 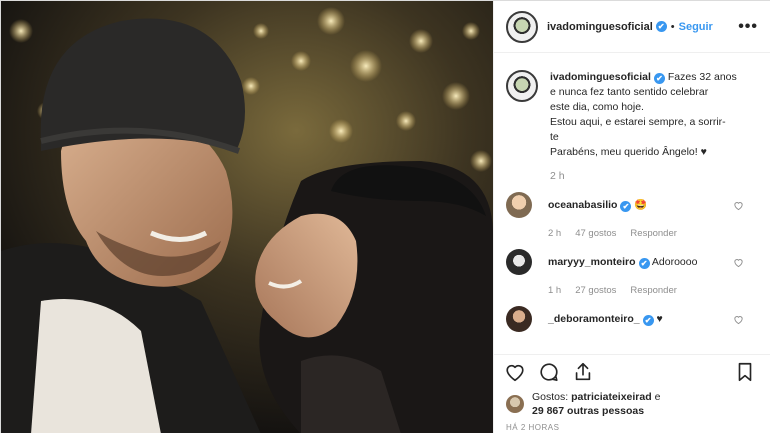 I want to click on post-header: ivadominguesoficial ✔ • Seguir •••, so click(x=632, y=27).